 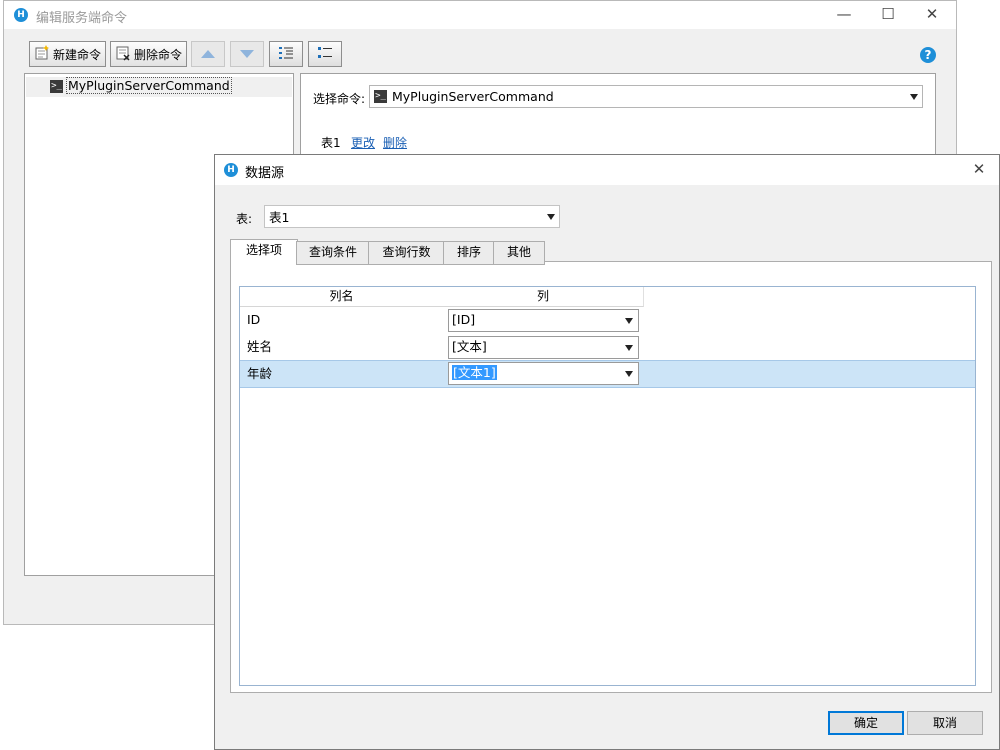 What do you see at coordinates (363, 142) in the screenshot?
I see `change-link: 更改` at bounding box center [363, 142].